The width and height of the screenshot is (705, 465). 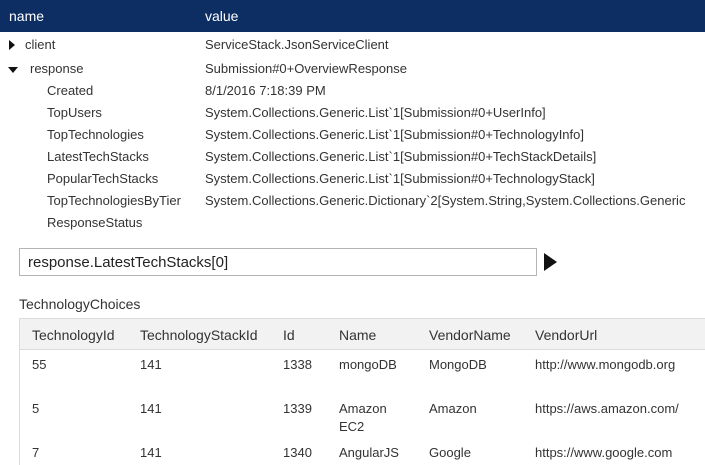 I want to click on table-cell: 7, so click(x=36, y=452).